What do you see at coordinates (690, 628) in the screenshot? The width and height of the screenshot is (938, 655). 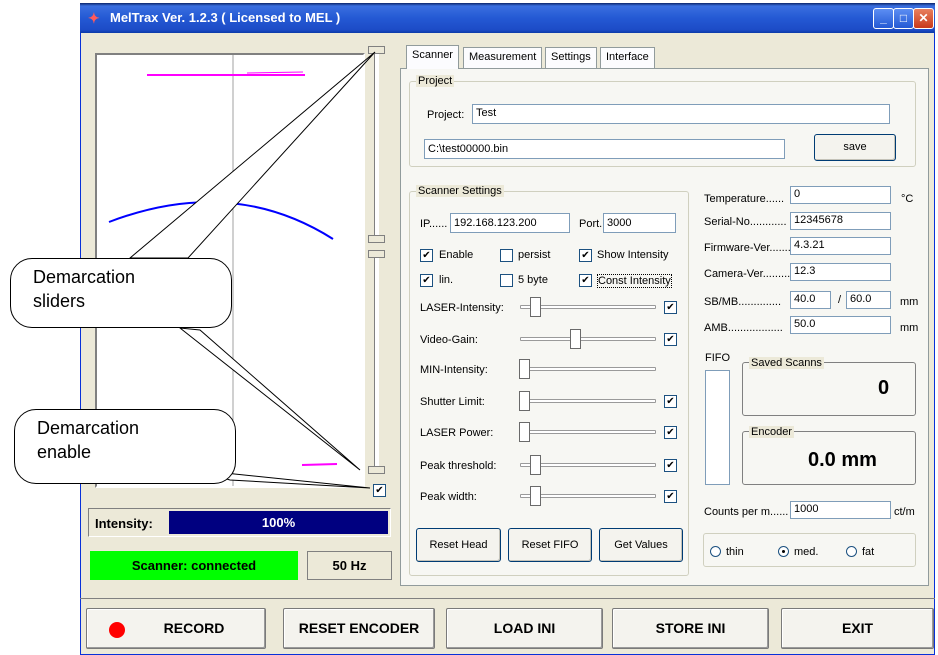 I see `store-ini-button: STORE INI` at bounding box center [690, 628].